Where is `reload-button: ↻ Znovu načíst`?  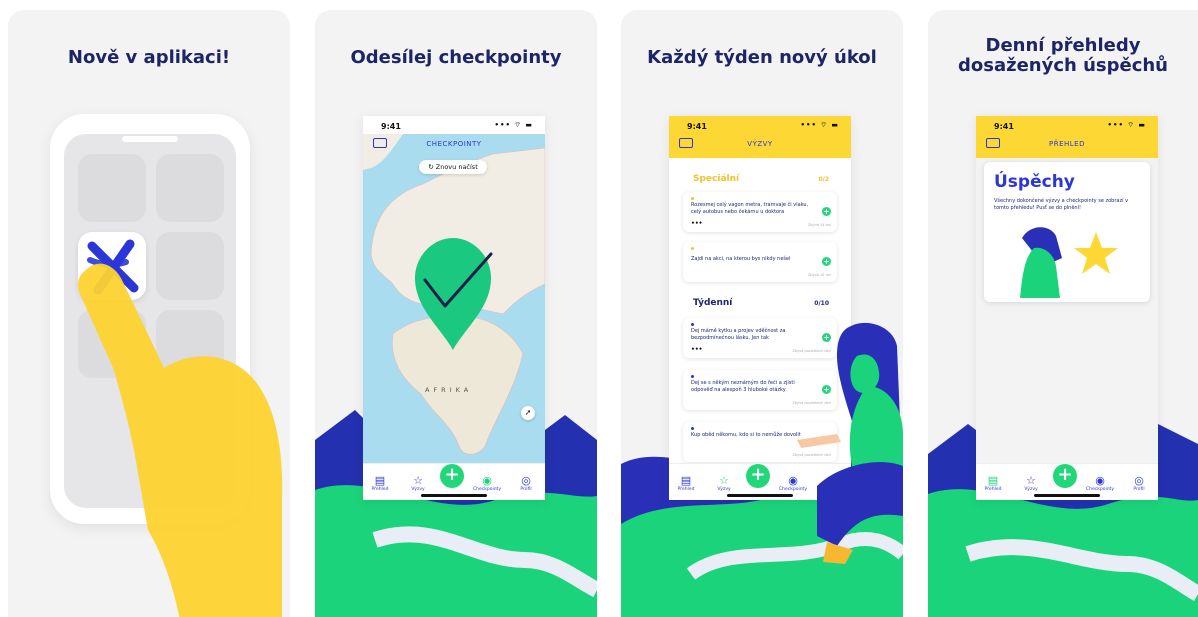
reload-button: ↻ Znovu načíst is located at coordinates (453, 167).